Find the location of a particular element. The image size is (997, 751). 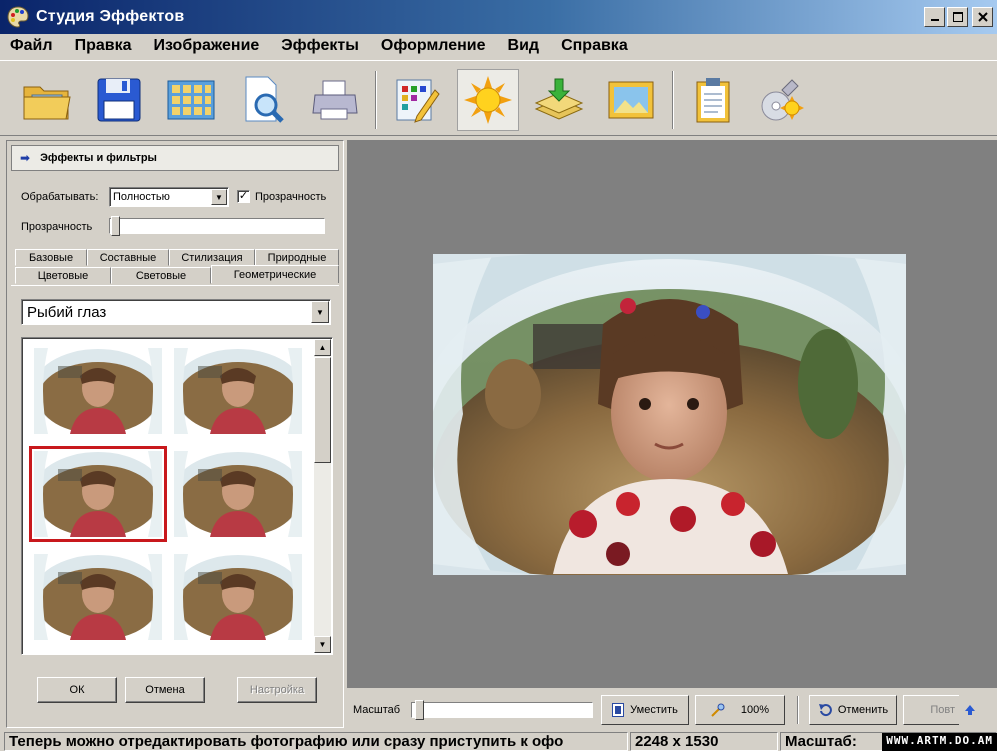

fit-button: Уместить is located at coordinates (645, 710).